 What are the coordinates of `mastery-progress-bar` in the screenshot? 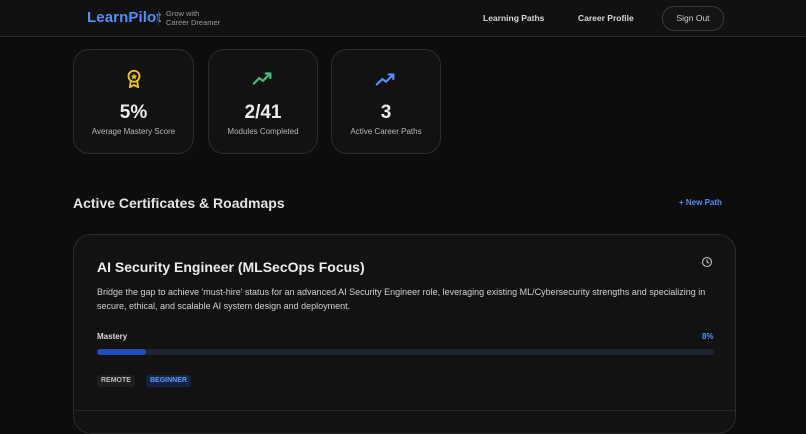 It's located at (405, 352).